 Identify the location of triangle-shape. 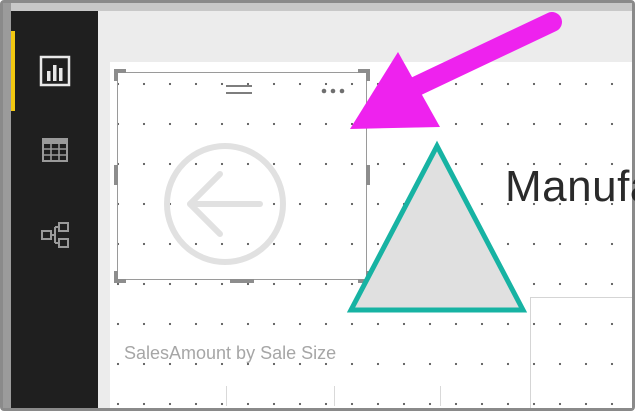
(437, 227).